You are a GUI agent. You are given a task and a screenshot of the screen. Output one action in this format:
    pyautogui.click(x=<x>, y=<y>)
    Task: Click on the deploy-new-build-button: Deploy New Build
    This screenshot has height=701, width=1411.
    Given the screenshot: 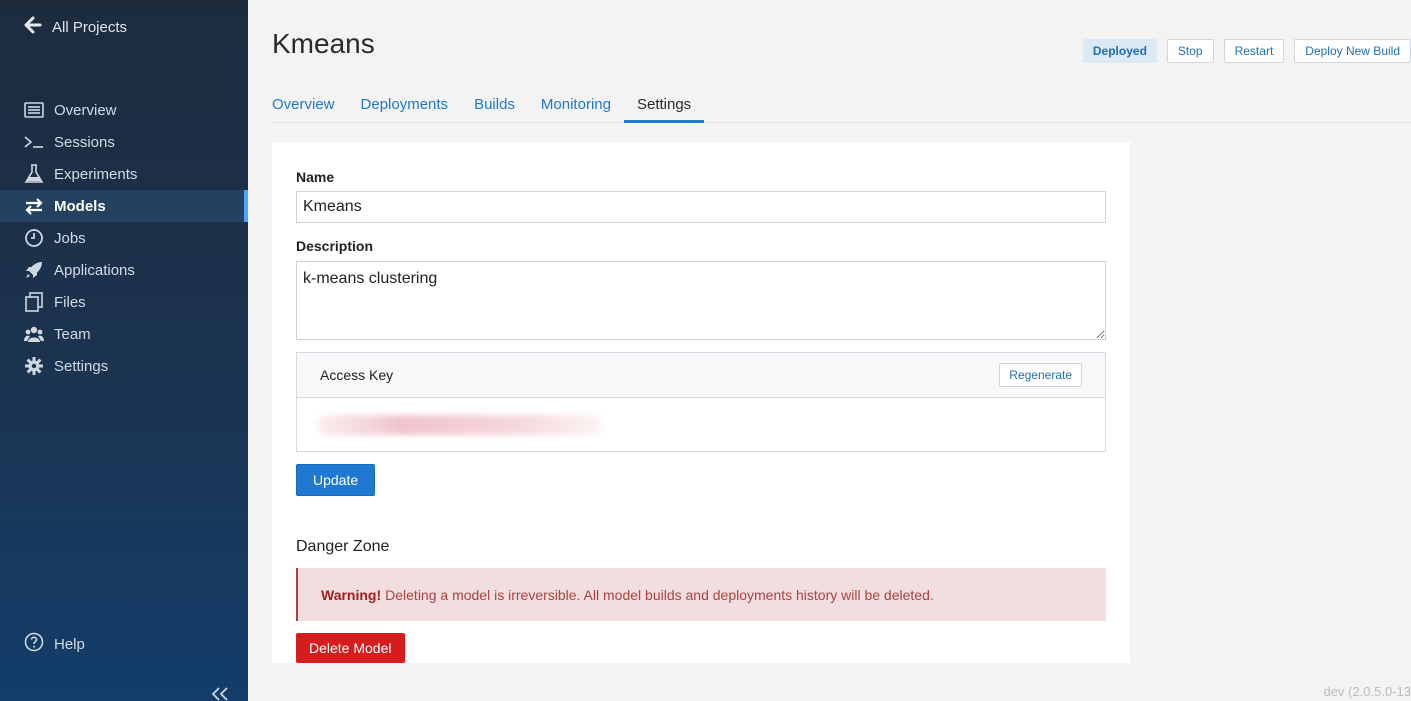 What is the action you would take?
    pyautogui.click(x=1352, y=51)
    